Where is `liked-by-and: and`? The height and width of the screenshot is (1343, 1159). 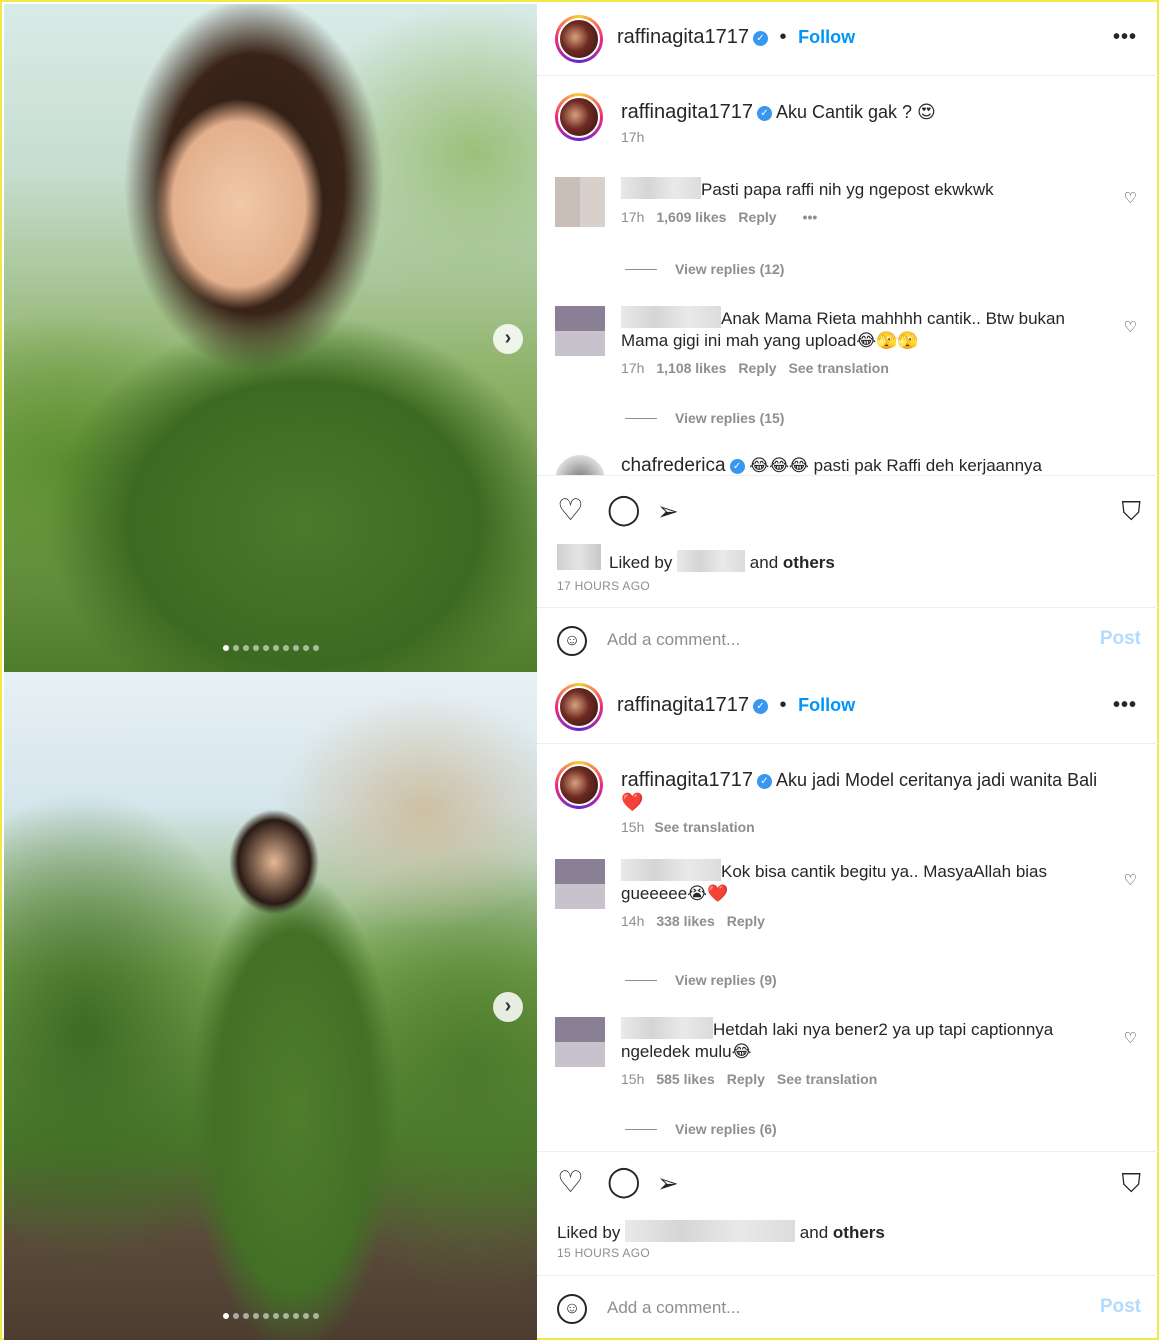
liked-by-and: and is located at coordinates (764, 562).